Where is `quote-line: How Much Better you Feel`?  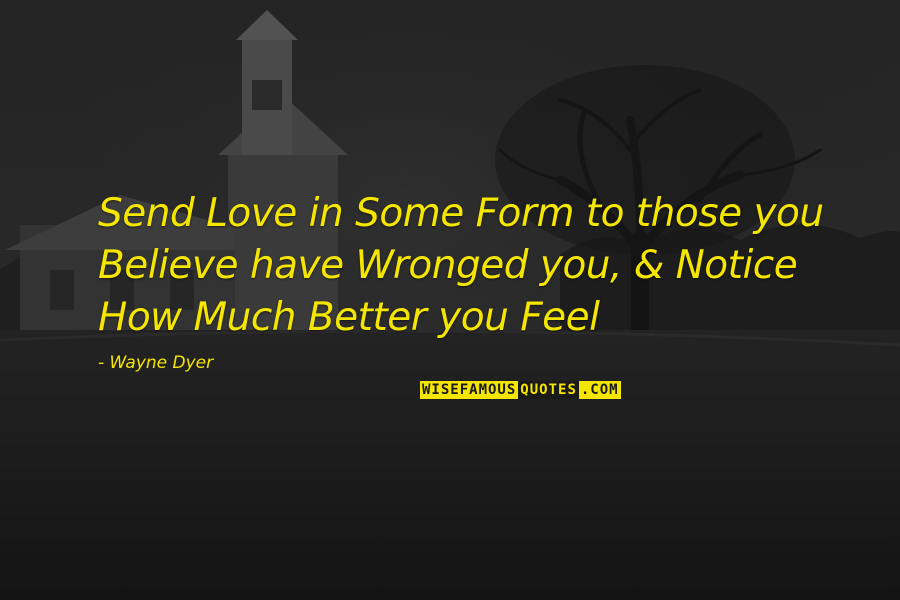 quote-line: How Much Better you Feel is located at coordinates (349, 317).